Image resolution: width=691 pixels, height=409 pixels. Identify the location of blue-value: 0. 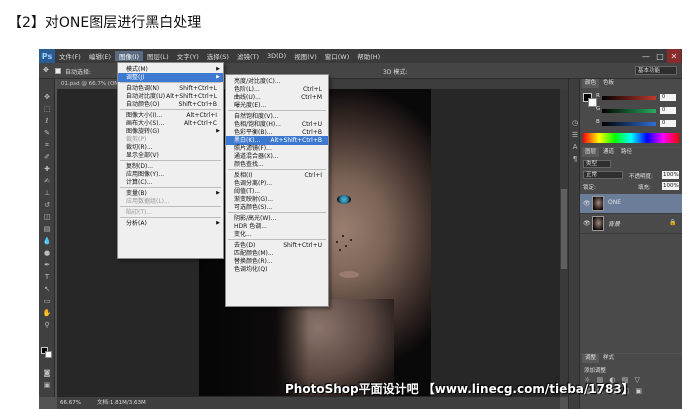
(668, 123).